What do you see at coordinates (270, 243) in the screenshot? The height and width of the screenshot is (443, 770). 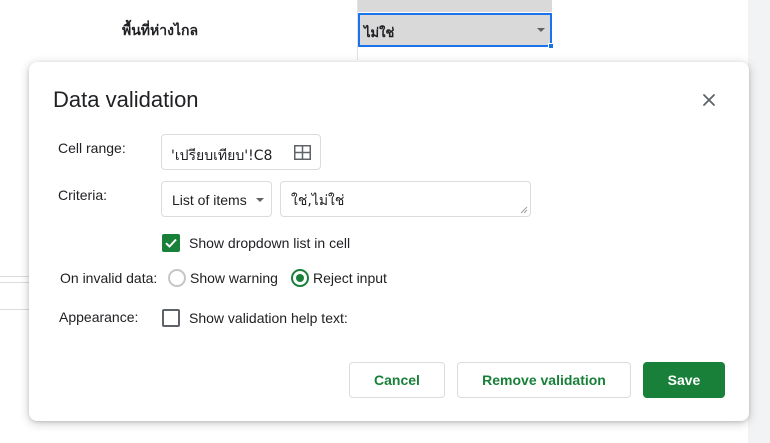 I see `show-dropdown-label: Show dropdown list in cell` at bounding box center [270, 243].